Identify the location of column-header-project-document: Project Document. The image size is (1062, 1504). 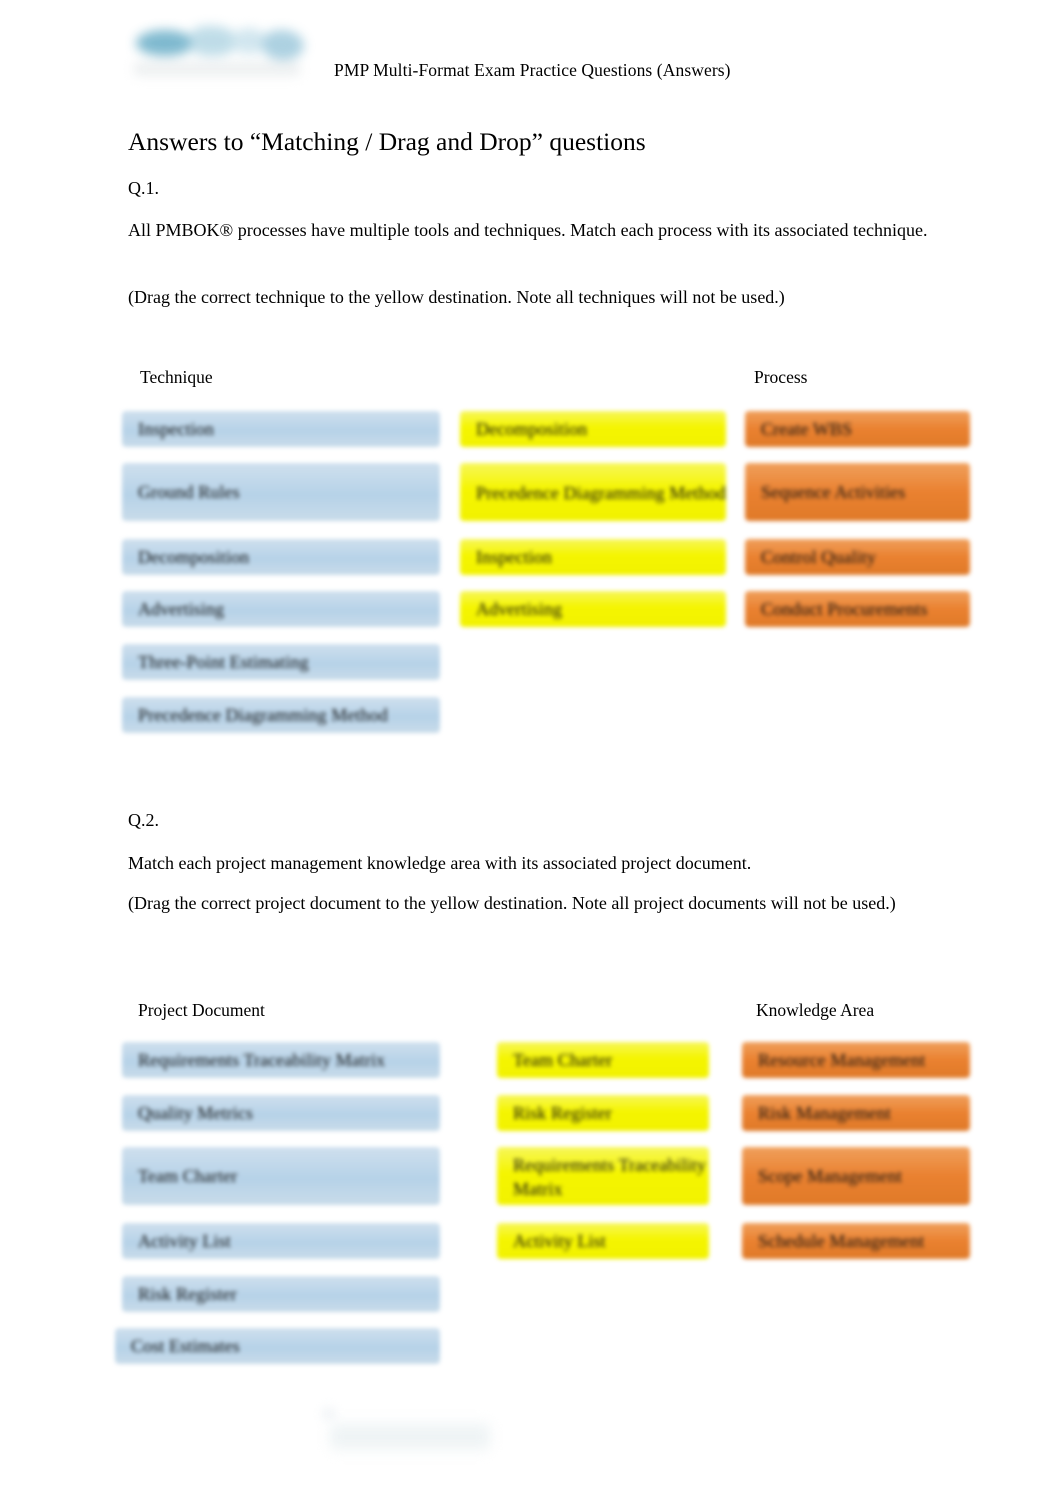
(201, 1010).